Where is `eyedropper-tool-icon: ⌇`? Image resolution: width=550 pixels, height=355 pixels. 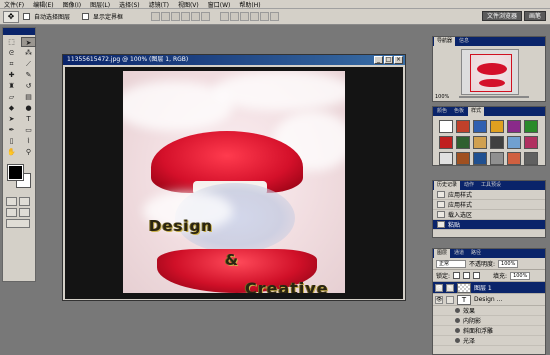
eyedropper-tool-icon: ⌇ is located at coordinates (28, 141).